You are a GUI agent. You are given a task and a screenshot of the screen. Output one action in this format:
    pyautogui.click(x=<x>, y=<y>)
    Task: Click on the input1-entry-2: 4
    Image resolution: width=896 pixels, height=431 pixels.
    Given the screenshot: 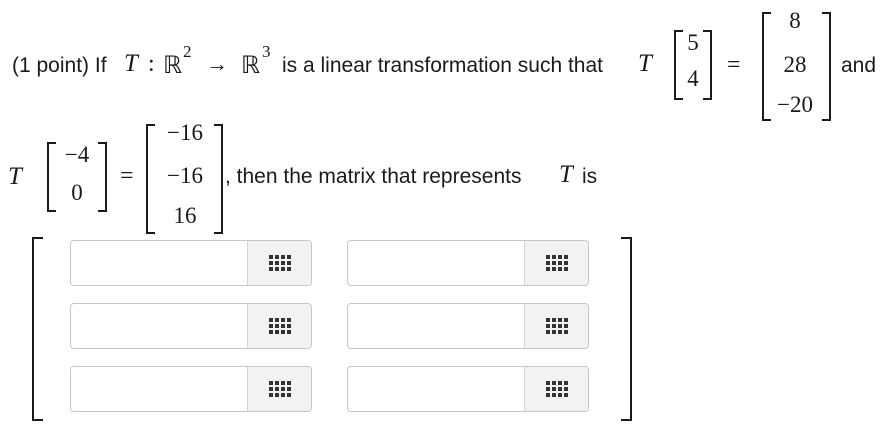 What is the action you would take?
    pyautogui.click(x=693, y=78)
    